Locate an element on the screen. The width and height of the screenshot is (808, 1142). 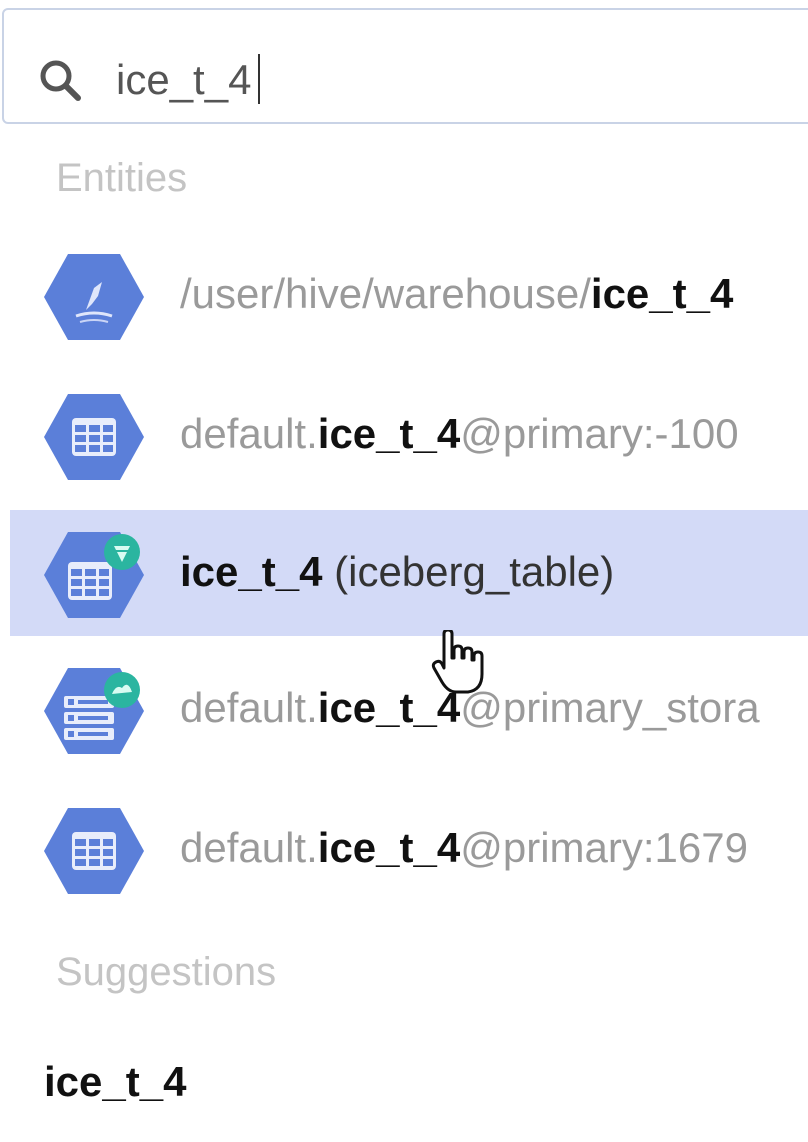
entity-result-row: /user/hive/warehouse/ice_t_4 is located at coordinates (409, 295).